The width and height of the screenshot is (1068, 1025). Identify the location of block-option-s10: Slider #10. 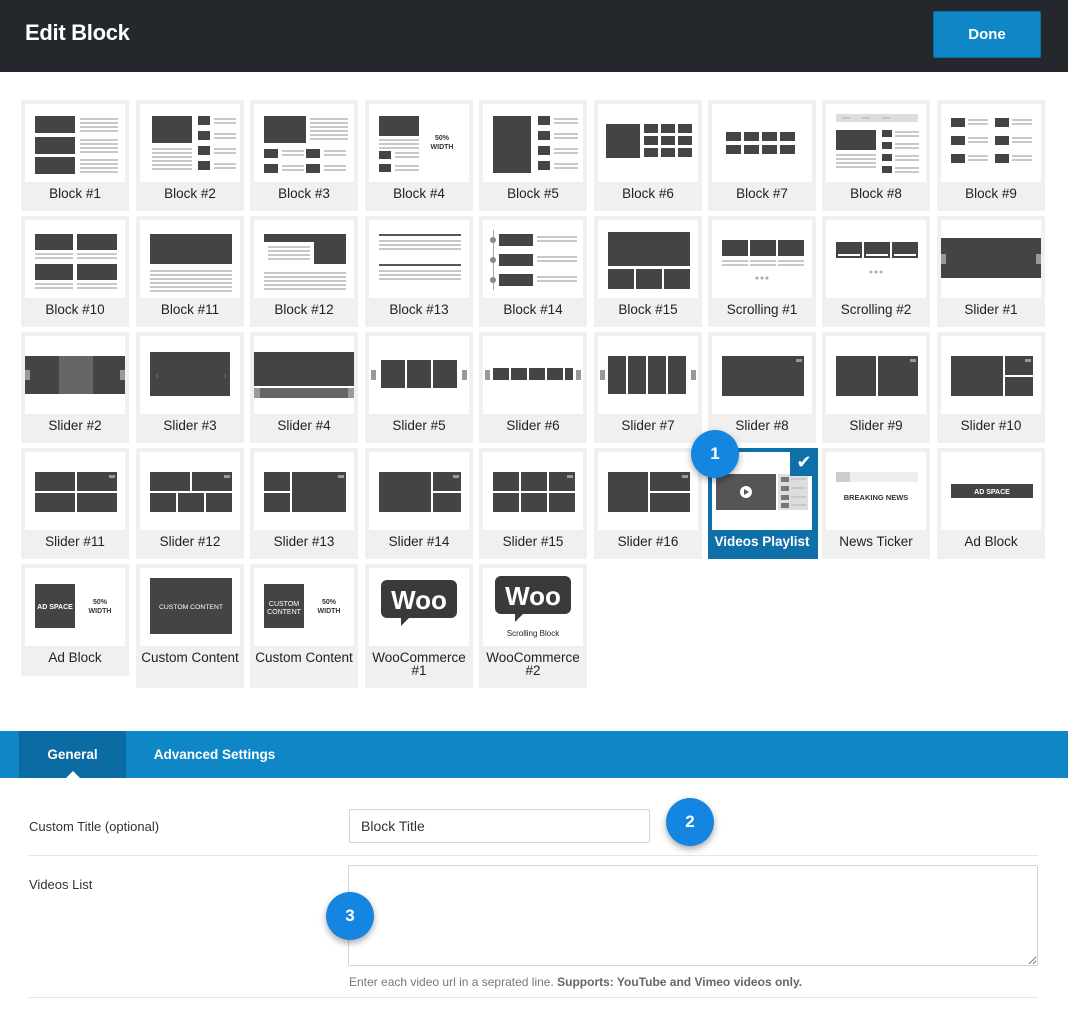
(991, 387).